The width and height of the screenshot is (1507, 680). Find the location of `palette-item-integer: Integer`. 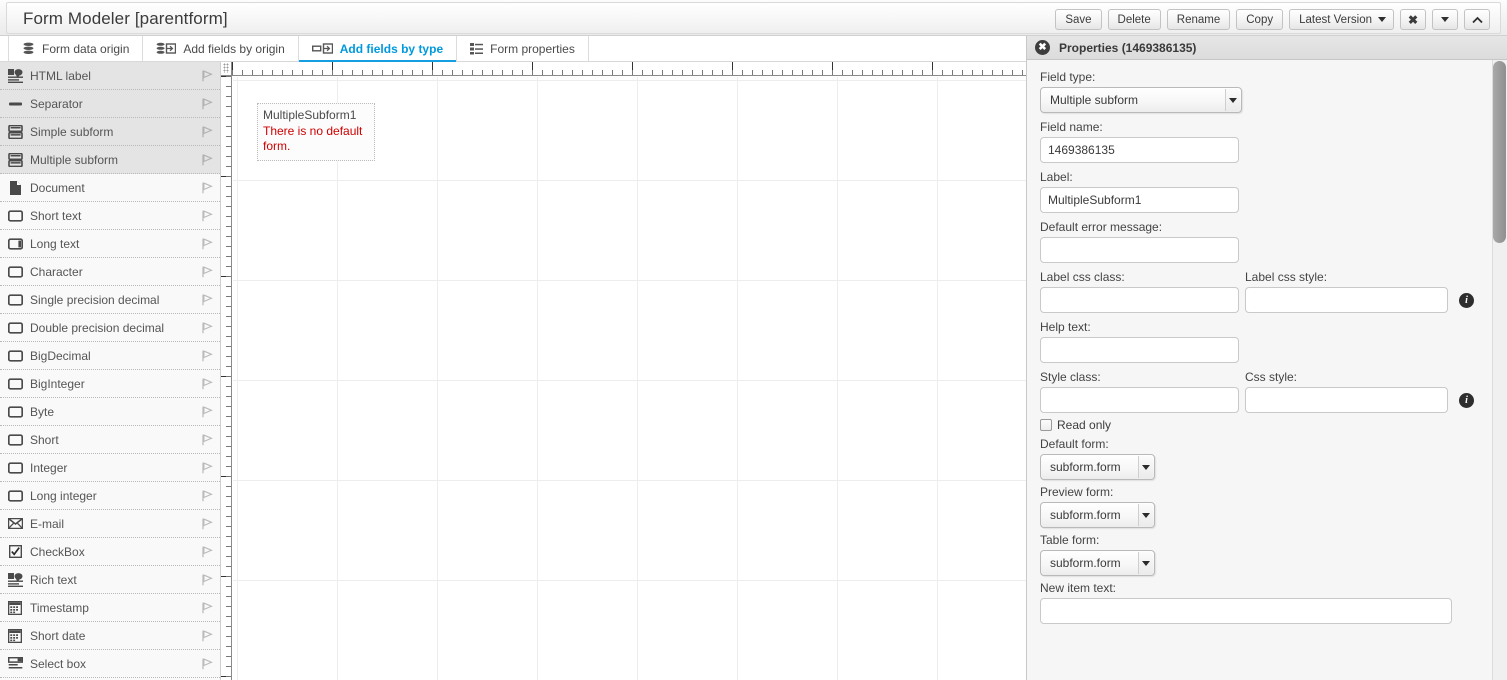

palette-item-integer: Integer is located at coordinates (110, 468).